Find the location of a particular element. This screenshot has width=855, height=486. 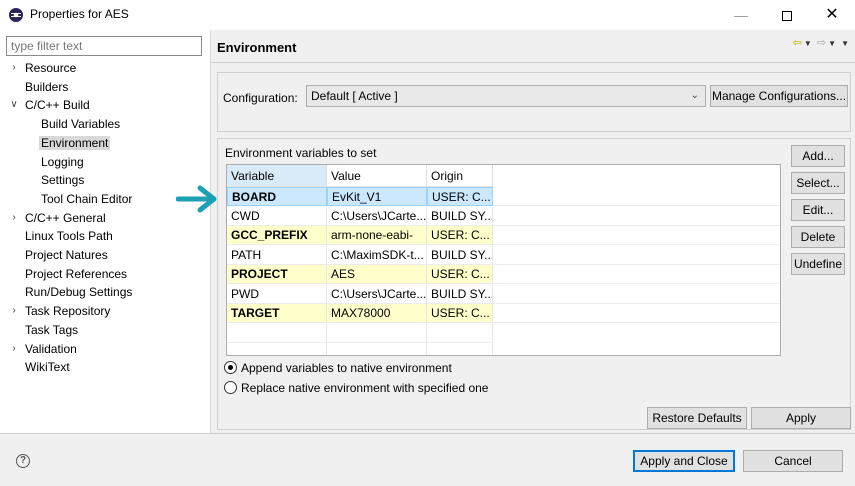

tree-item-label: Settings is located at coordinates (63, 180).